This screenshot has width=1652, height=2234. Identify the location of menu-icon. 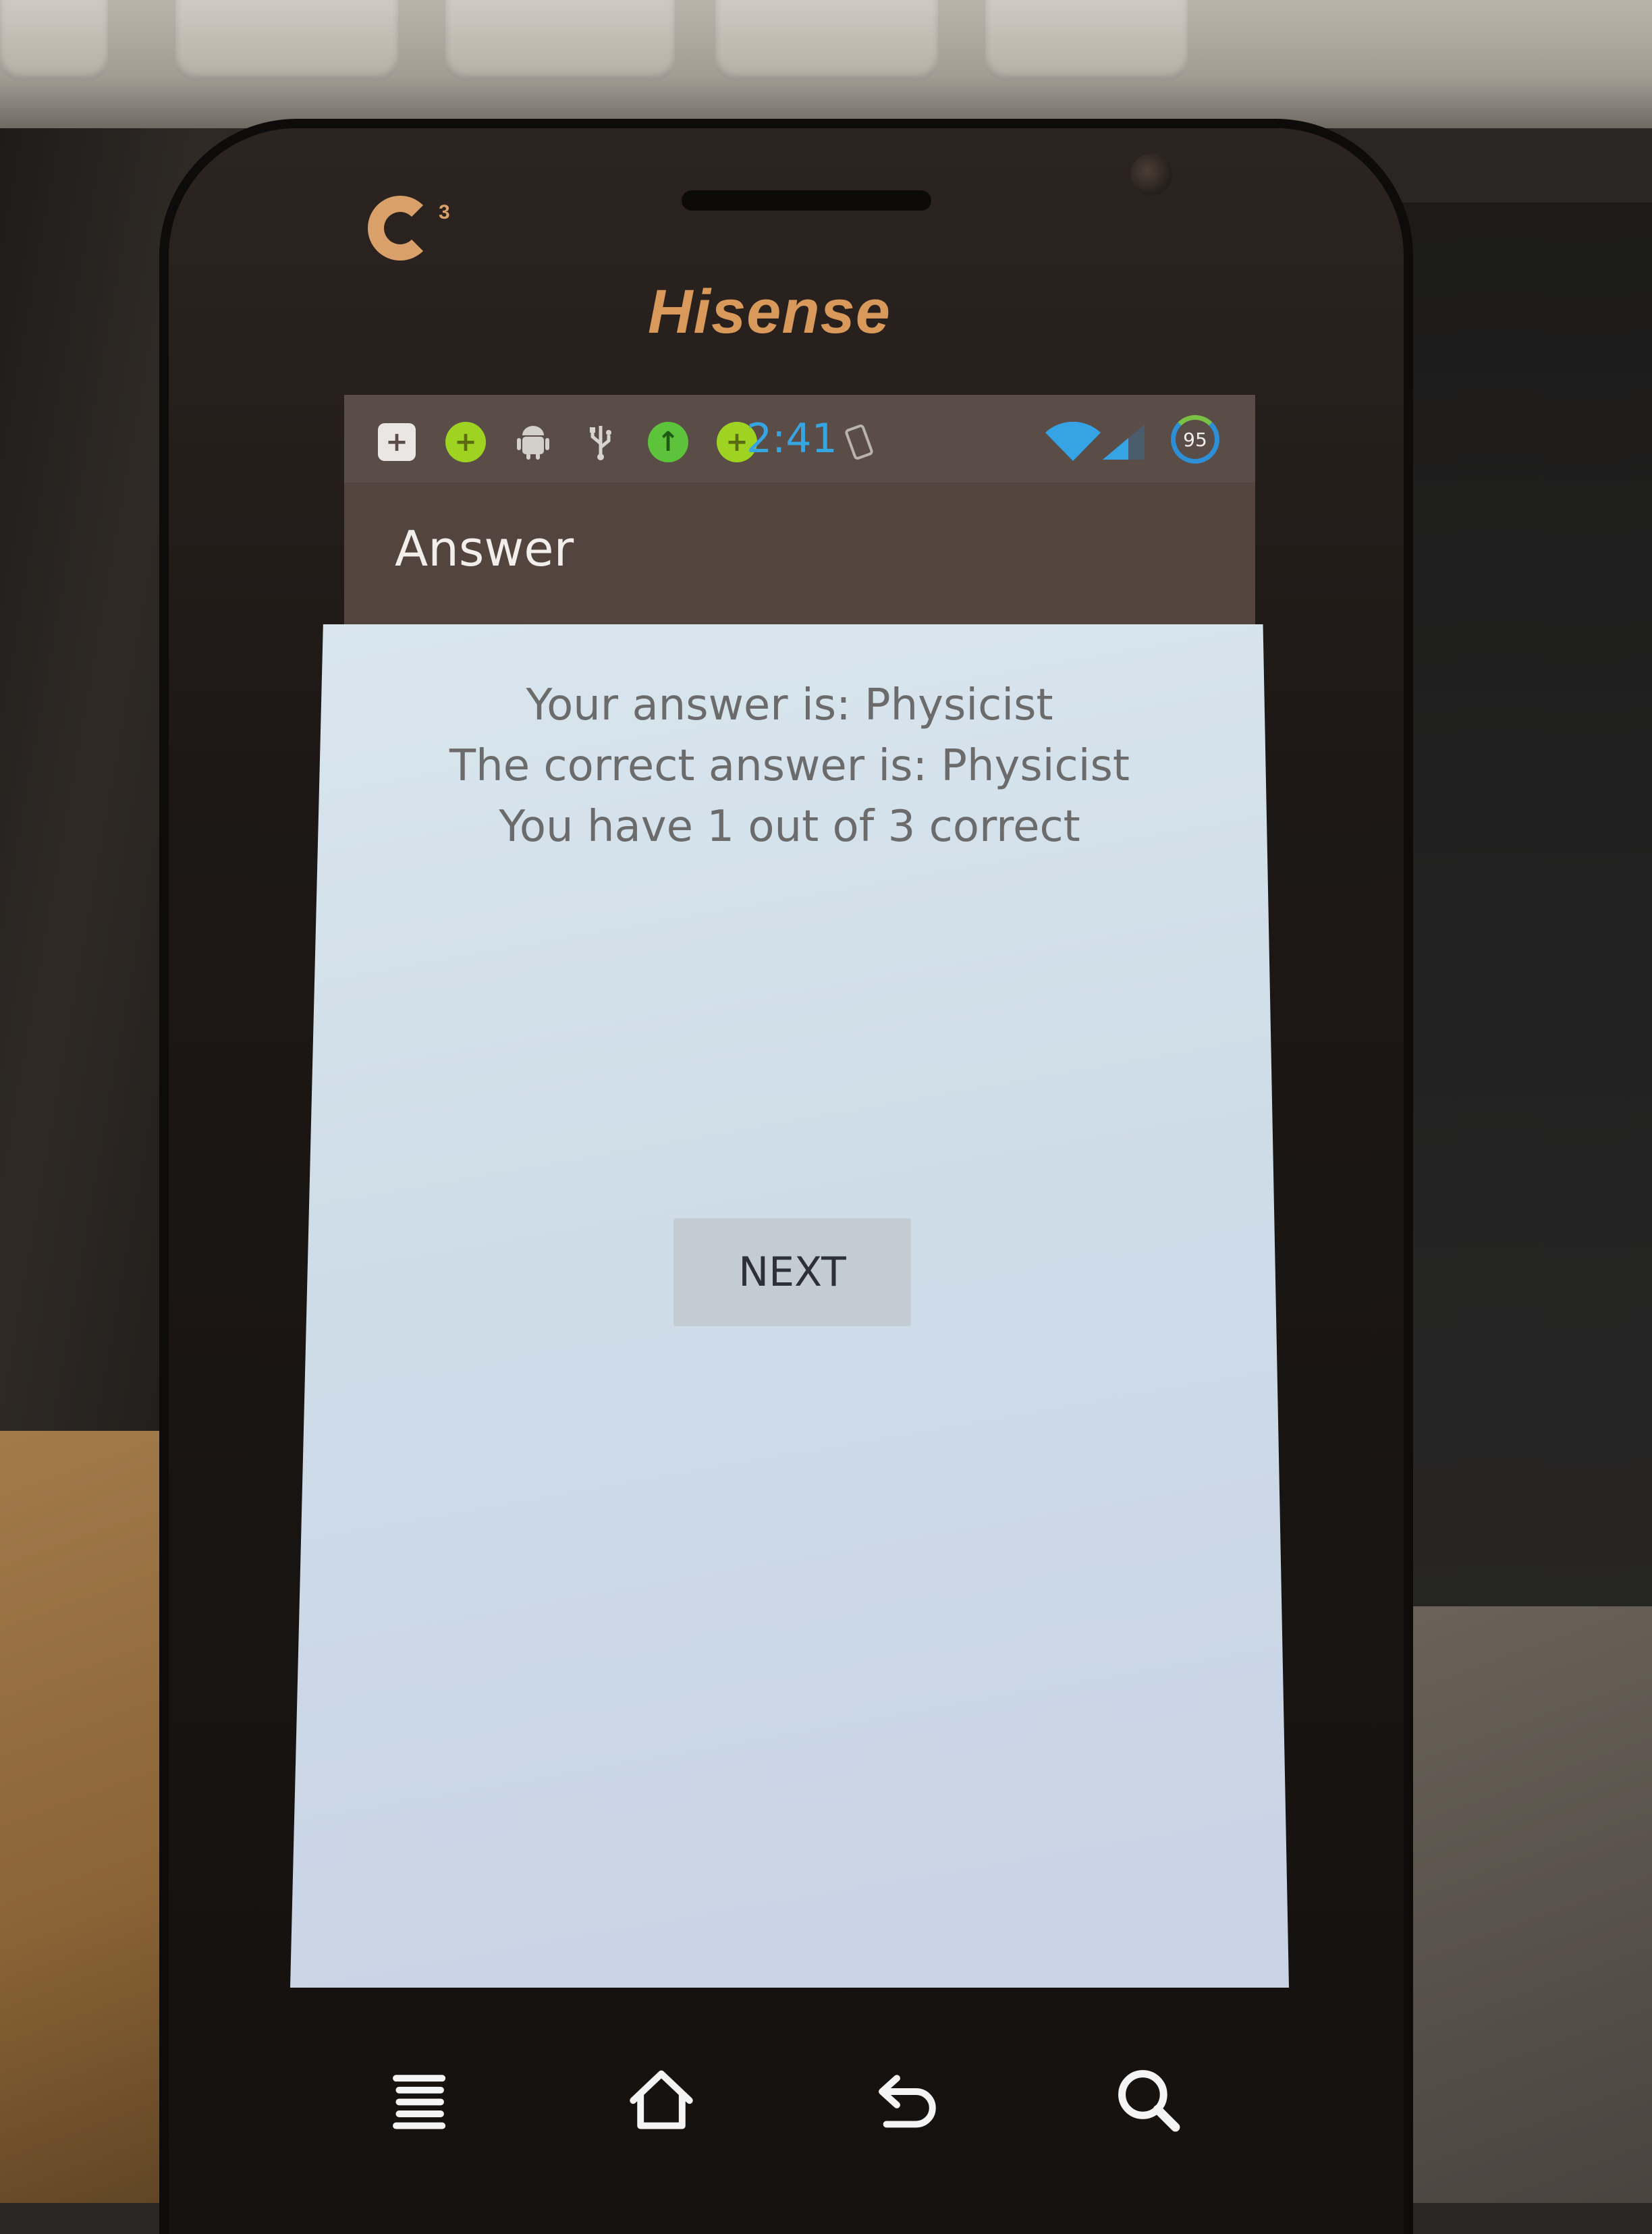
(418, 2099).